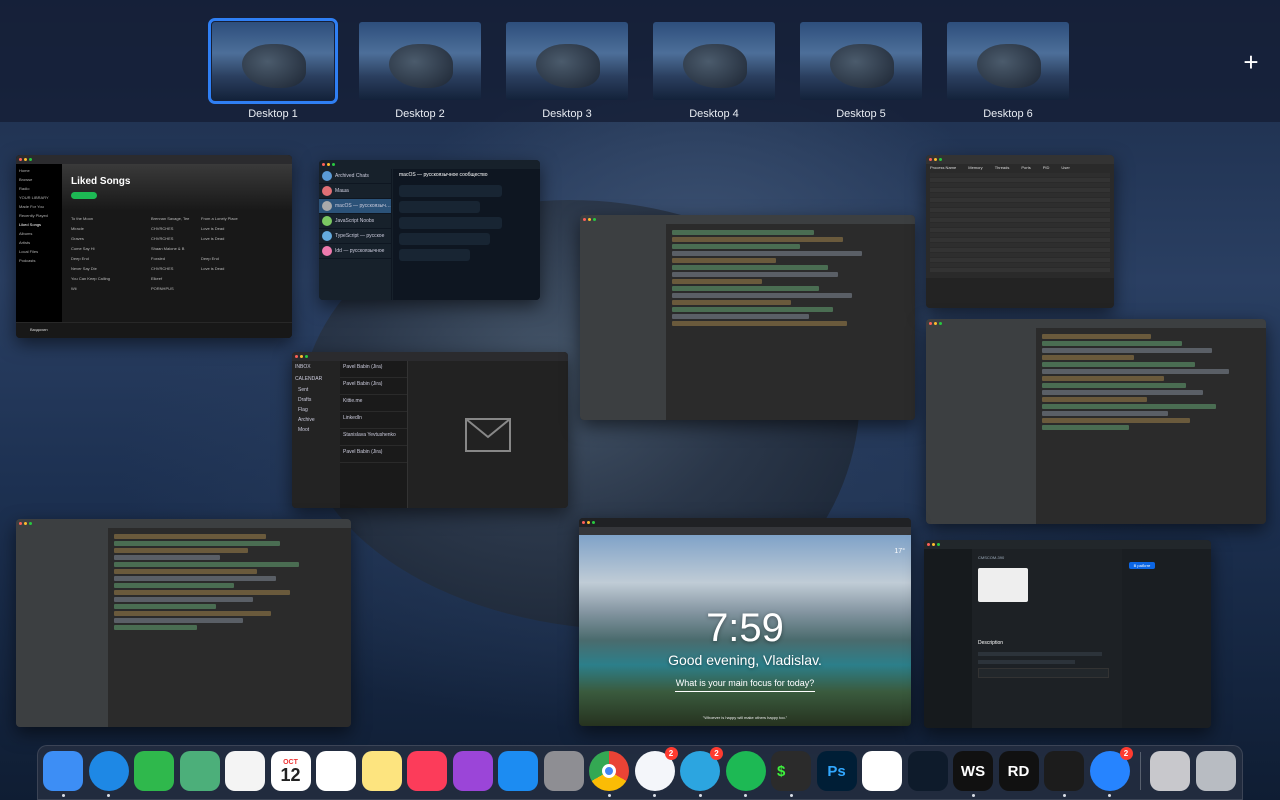 This screenshot has width=1280, height=800. What do you see at coordinates (1142, 565) in the screenshot?
I see `status-button: В работе` at bounding box center [1142, 565].